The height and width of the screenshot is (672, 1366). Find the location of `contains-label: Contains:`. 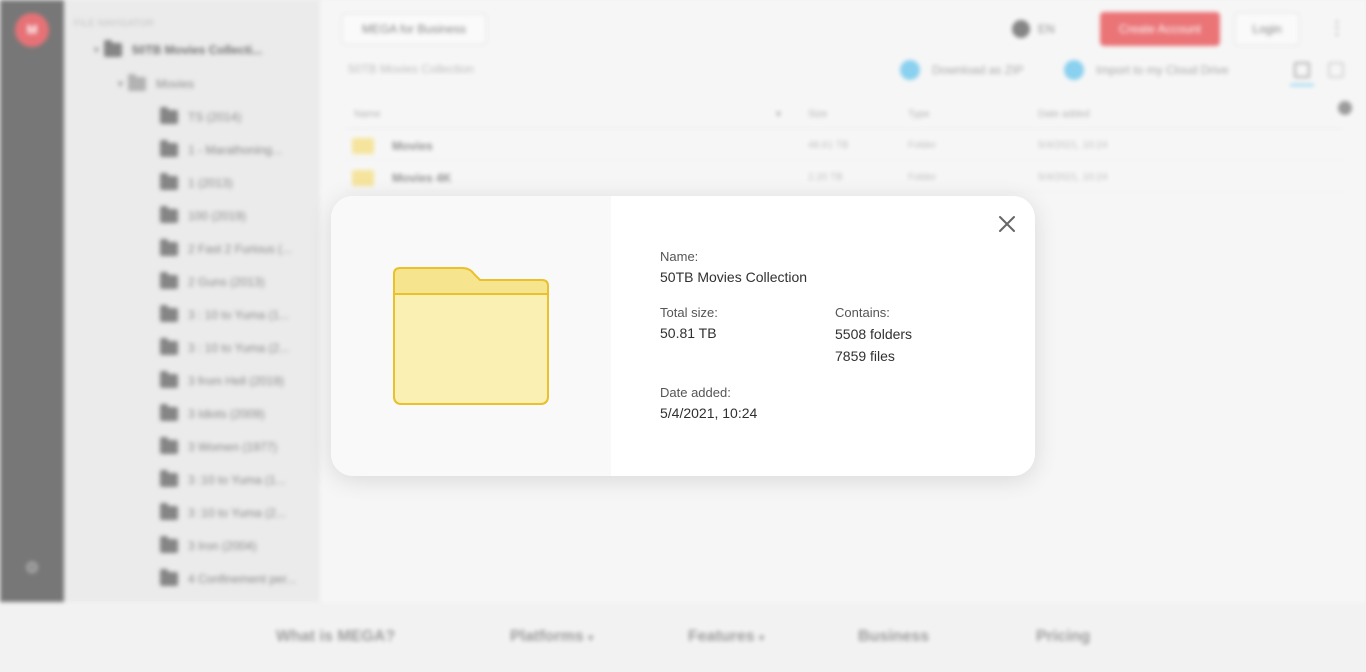

contains-label: Contains: is located at coordinates (862, 312).